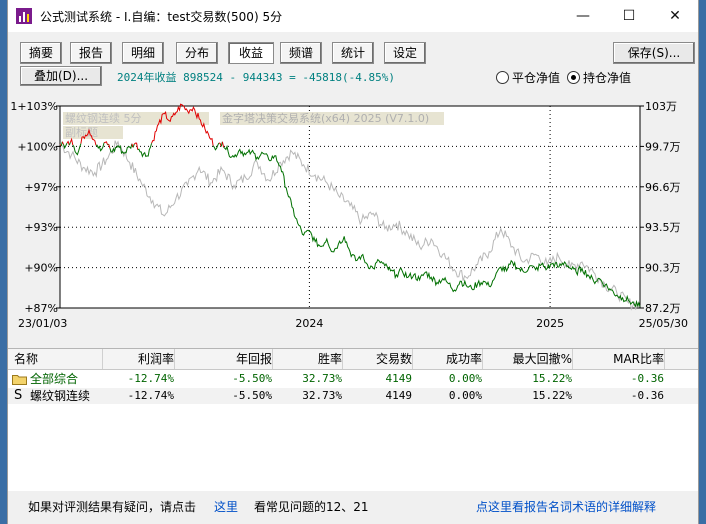 Image resolution: width=706 pixels, height=524 pixels. I want to click on faq-link: 这里, so click(226, 506).